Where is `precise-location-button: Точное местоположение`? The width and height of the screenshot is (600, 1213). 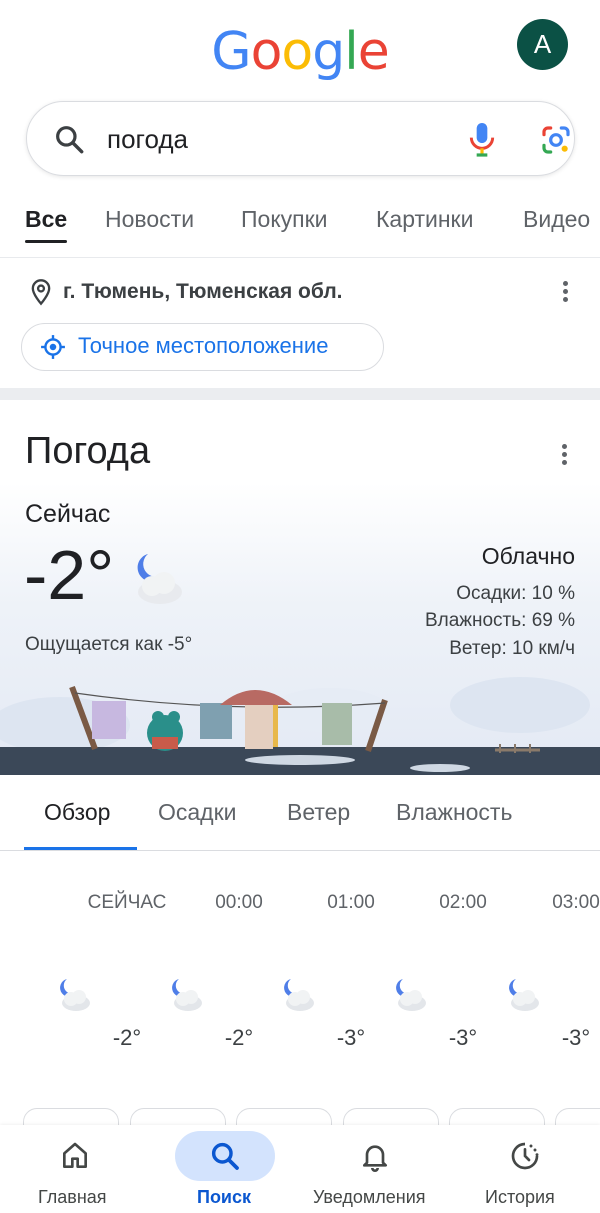
precise-location-button: Точное местоположение is located at coordinates (202, 347).